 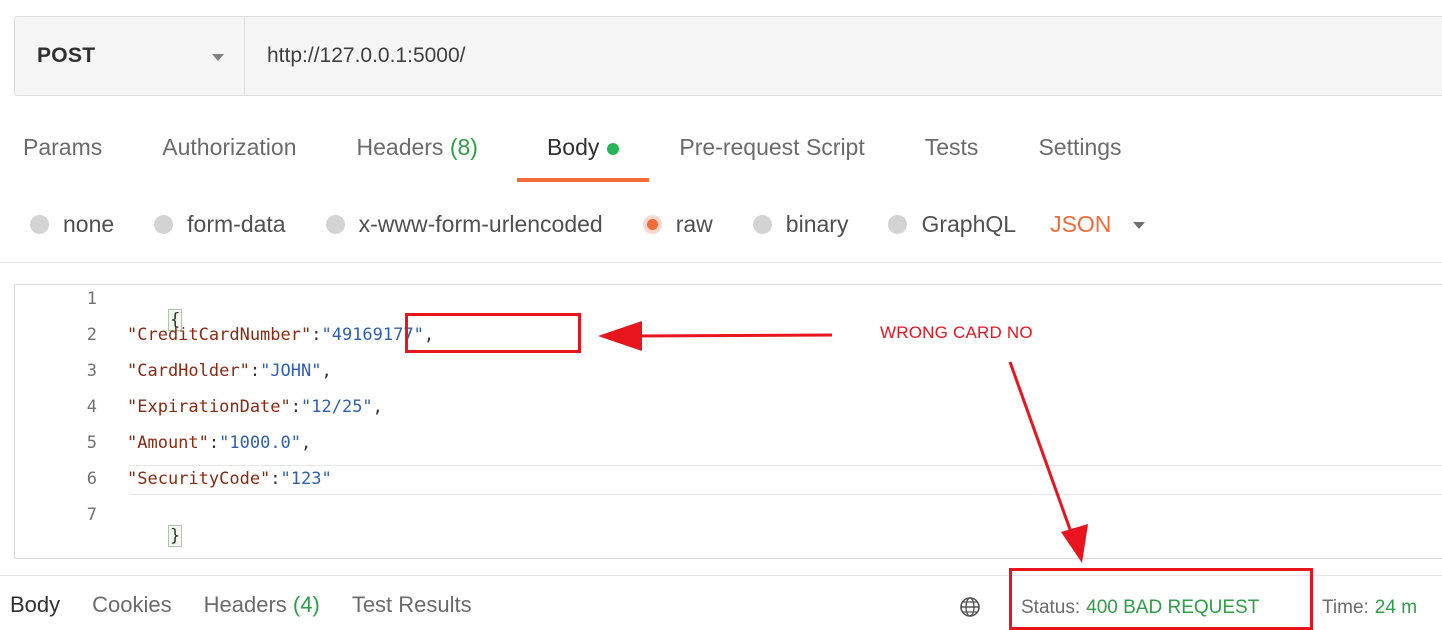 I want to click on divider, so click(x=721, y=262).